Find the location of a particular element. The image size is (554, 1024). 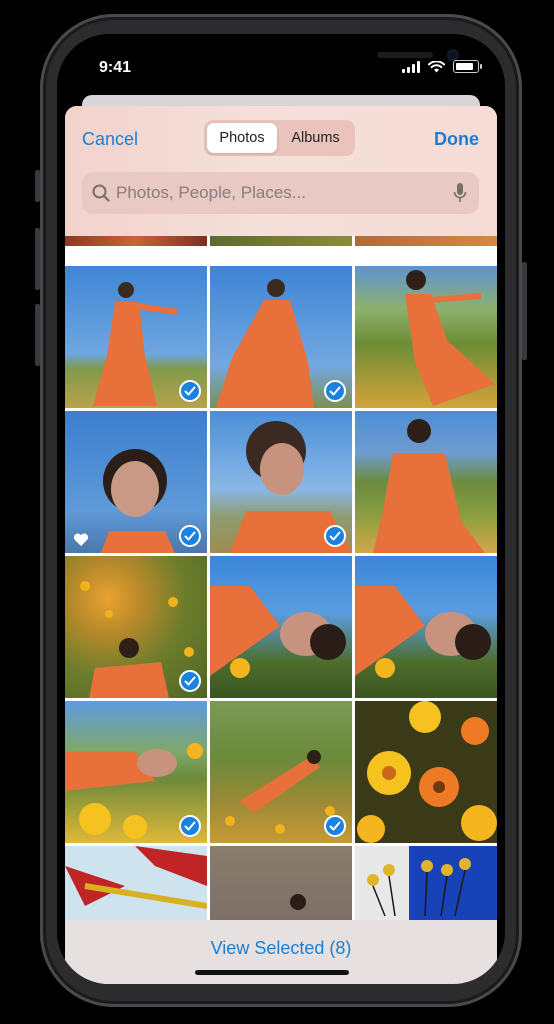

done-button: Done is located at coordinates (456, 139).